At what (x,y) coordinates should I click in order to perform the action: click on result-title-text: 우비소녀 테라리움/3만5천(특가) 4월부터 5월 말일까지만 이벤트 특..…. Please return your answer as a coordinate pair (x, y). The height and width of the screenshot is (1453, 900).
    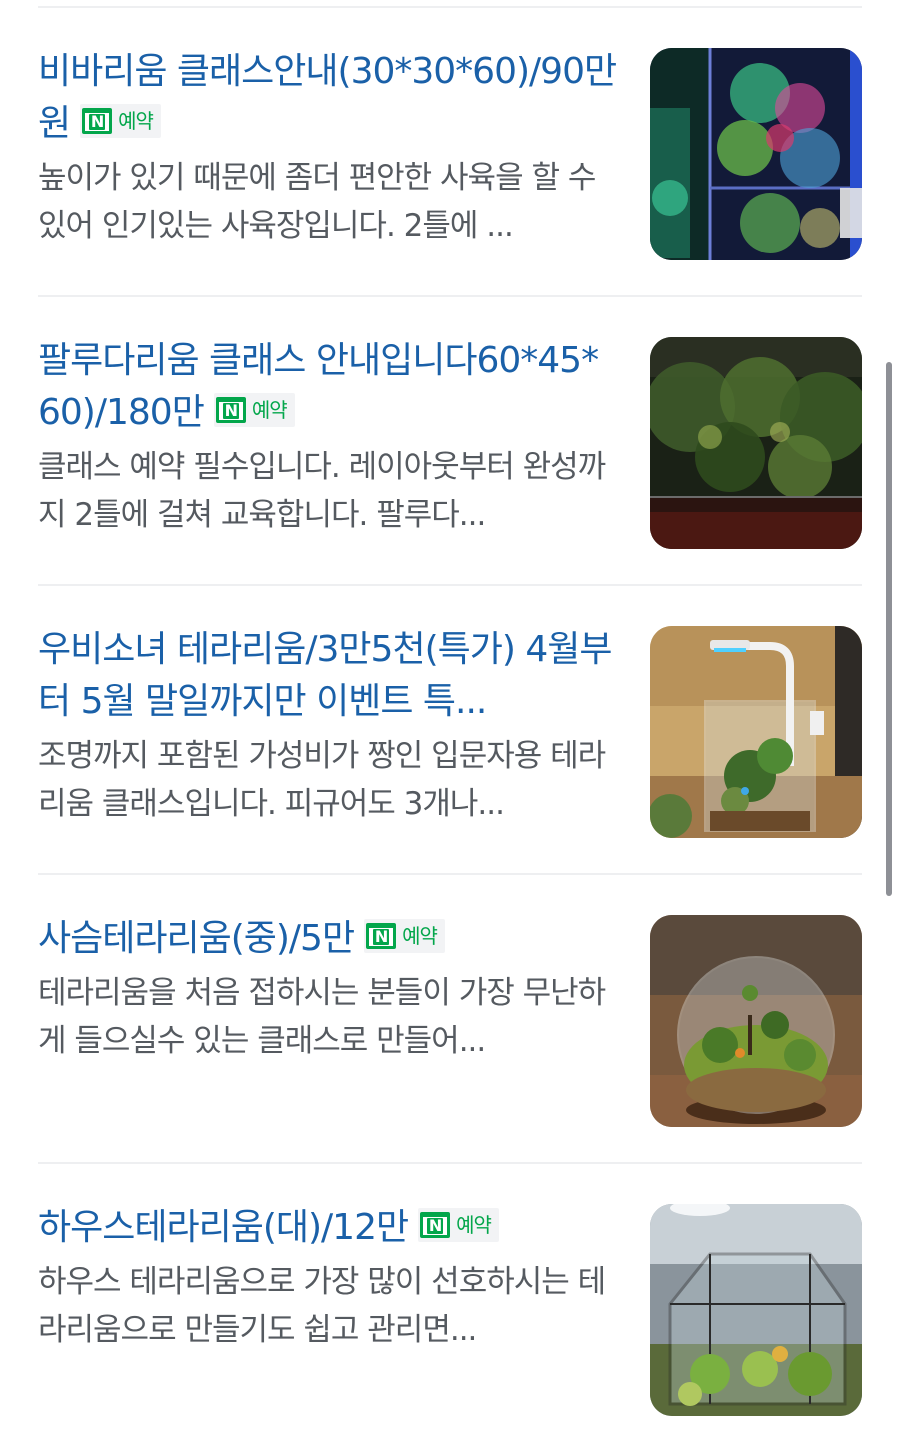
    Looking at the image, I should click on (325, 675).